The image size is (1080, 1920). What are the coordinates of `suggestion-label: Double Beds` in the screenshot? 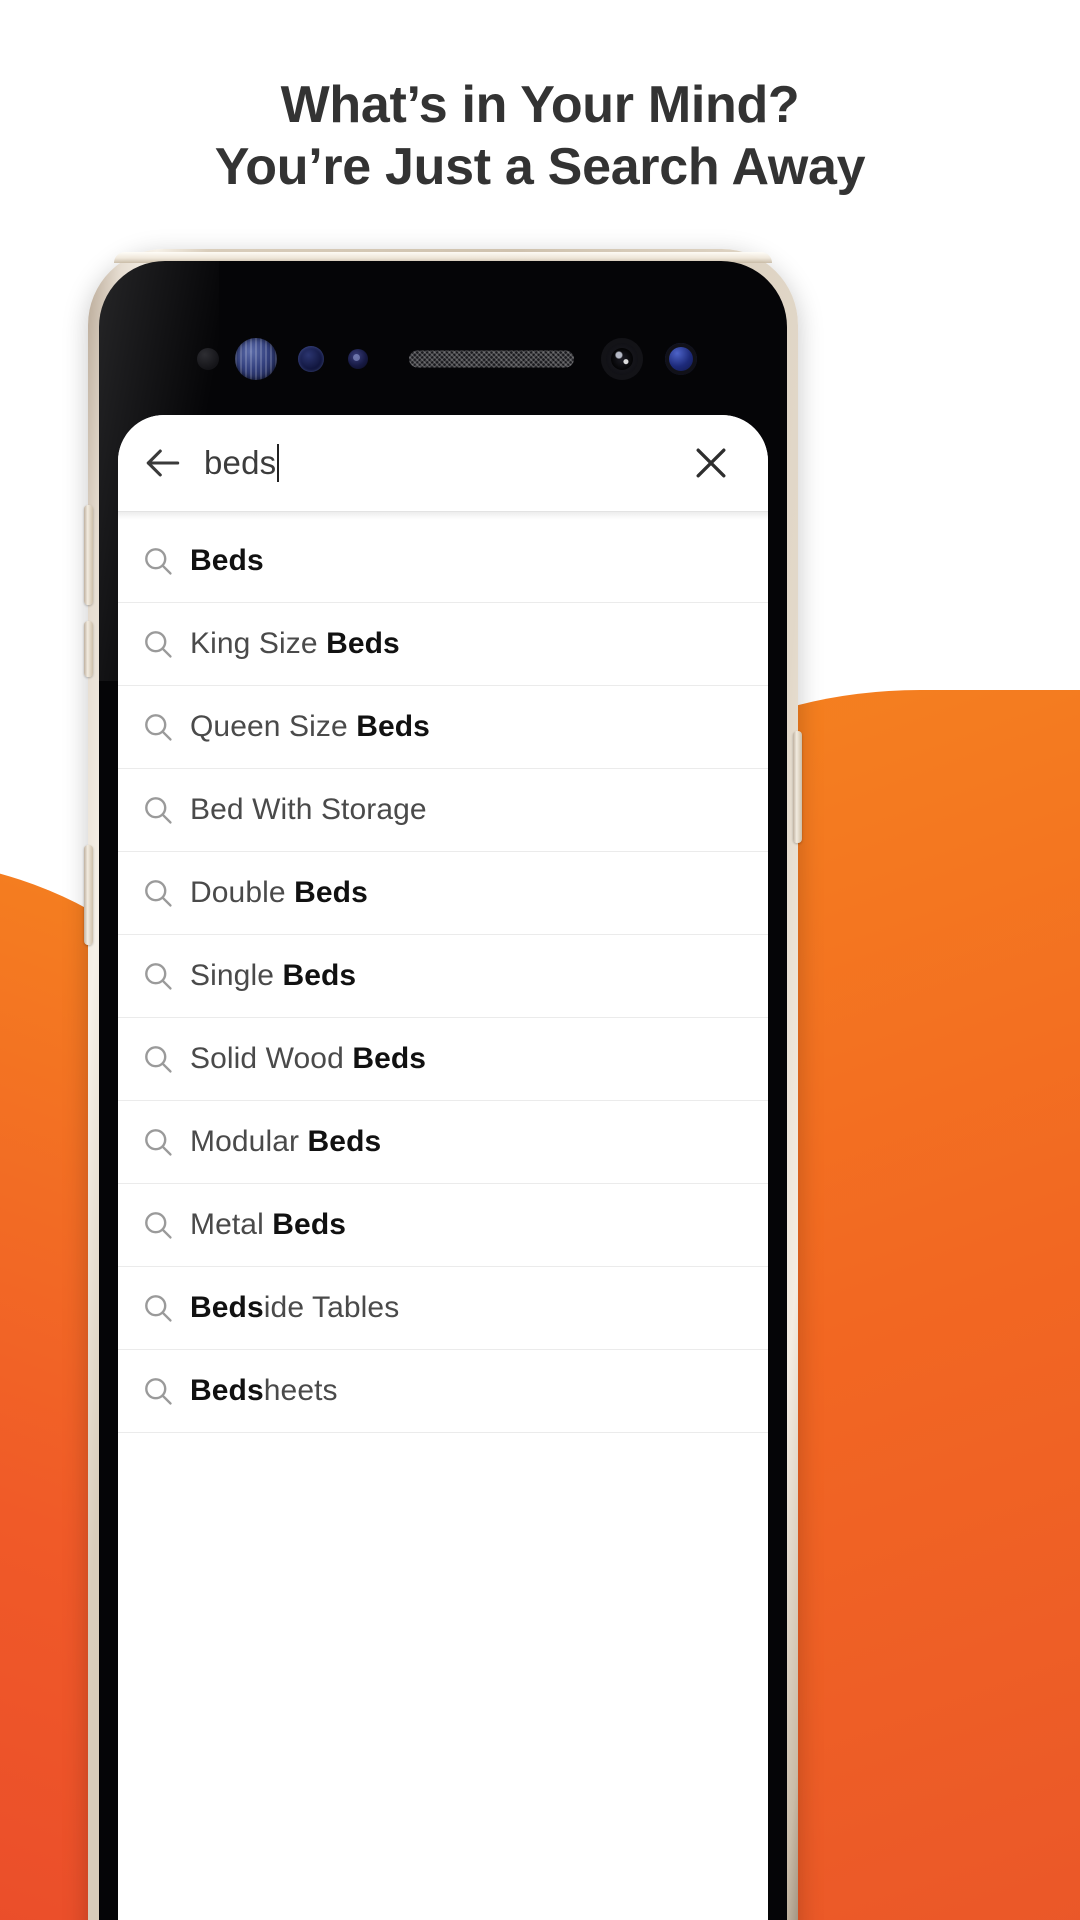 It's located at (279, 893).